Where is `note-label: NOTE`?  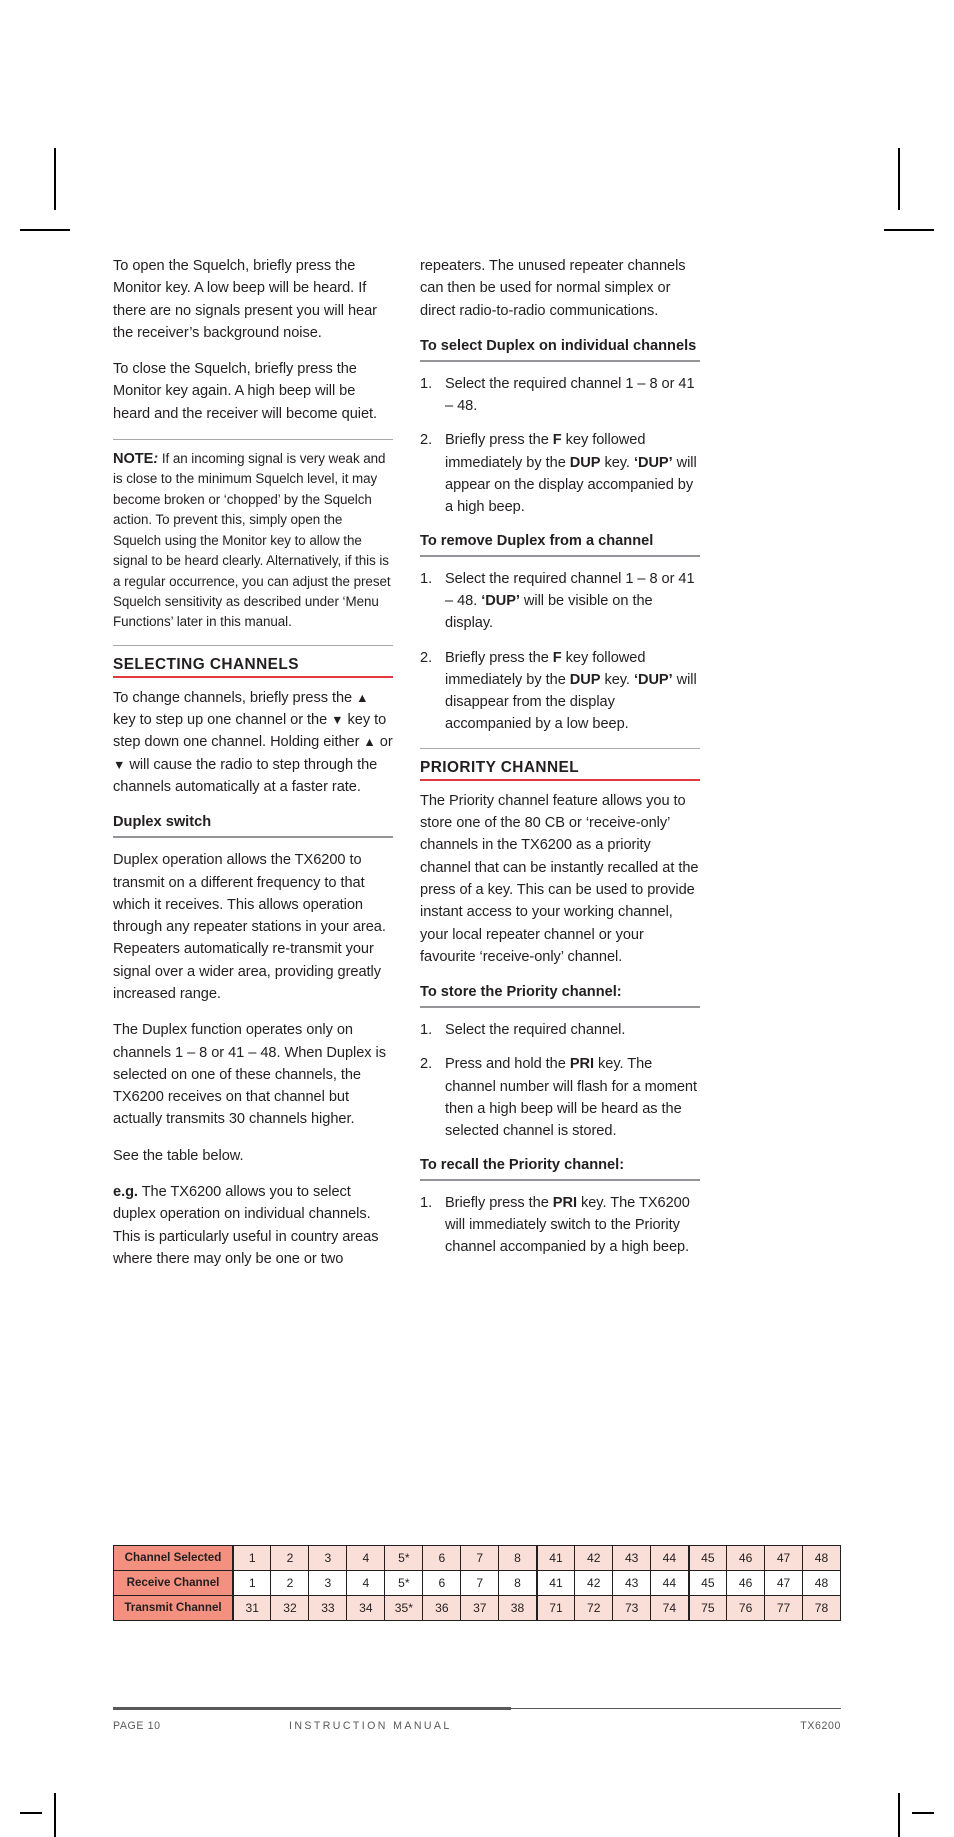
note-label: NOTE is located at coordinates (133, 459).